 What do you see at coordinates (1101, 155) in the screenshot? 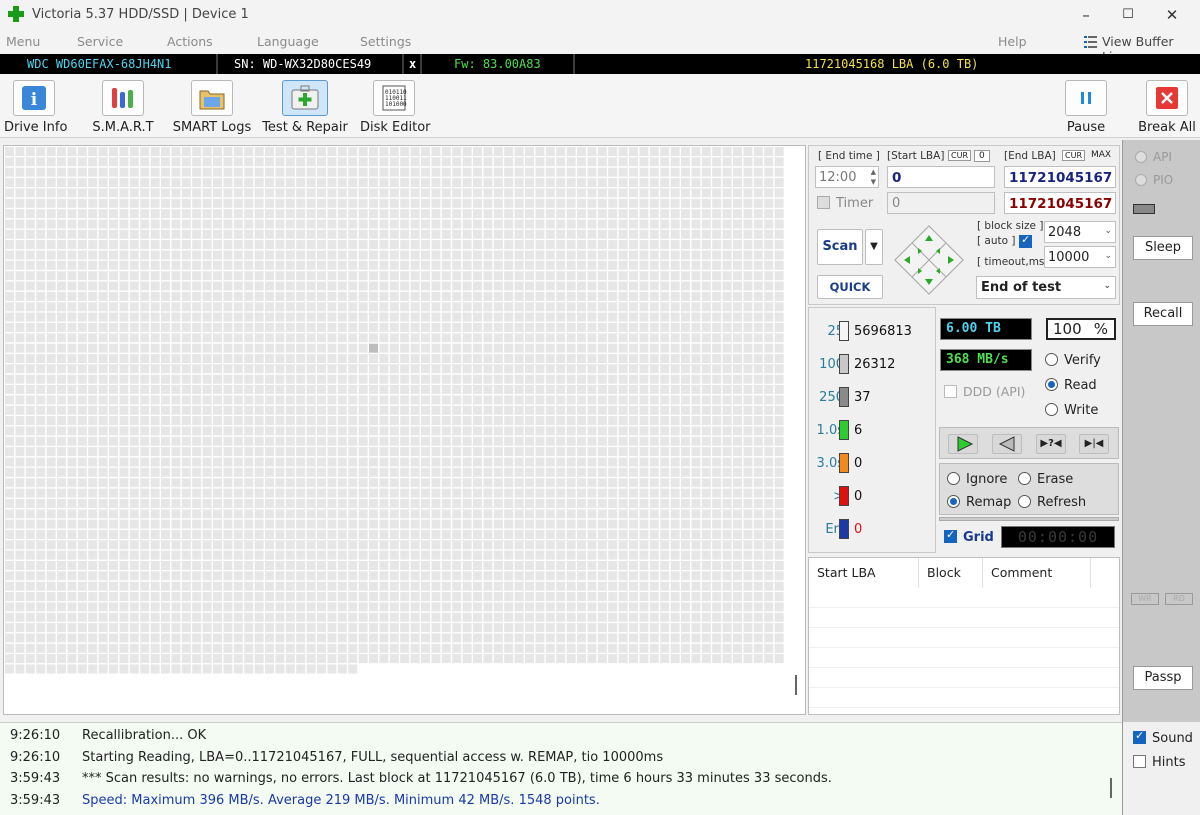
I see `end-max-button: MAX` at bounding box center [1101, 155].